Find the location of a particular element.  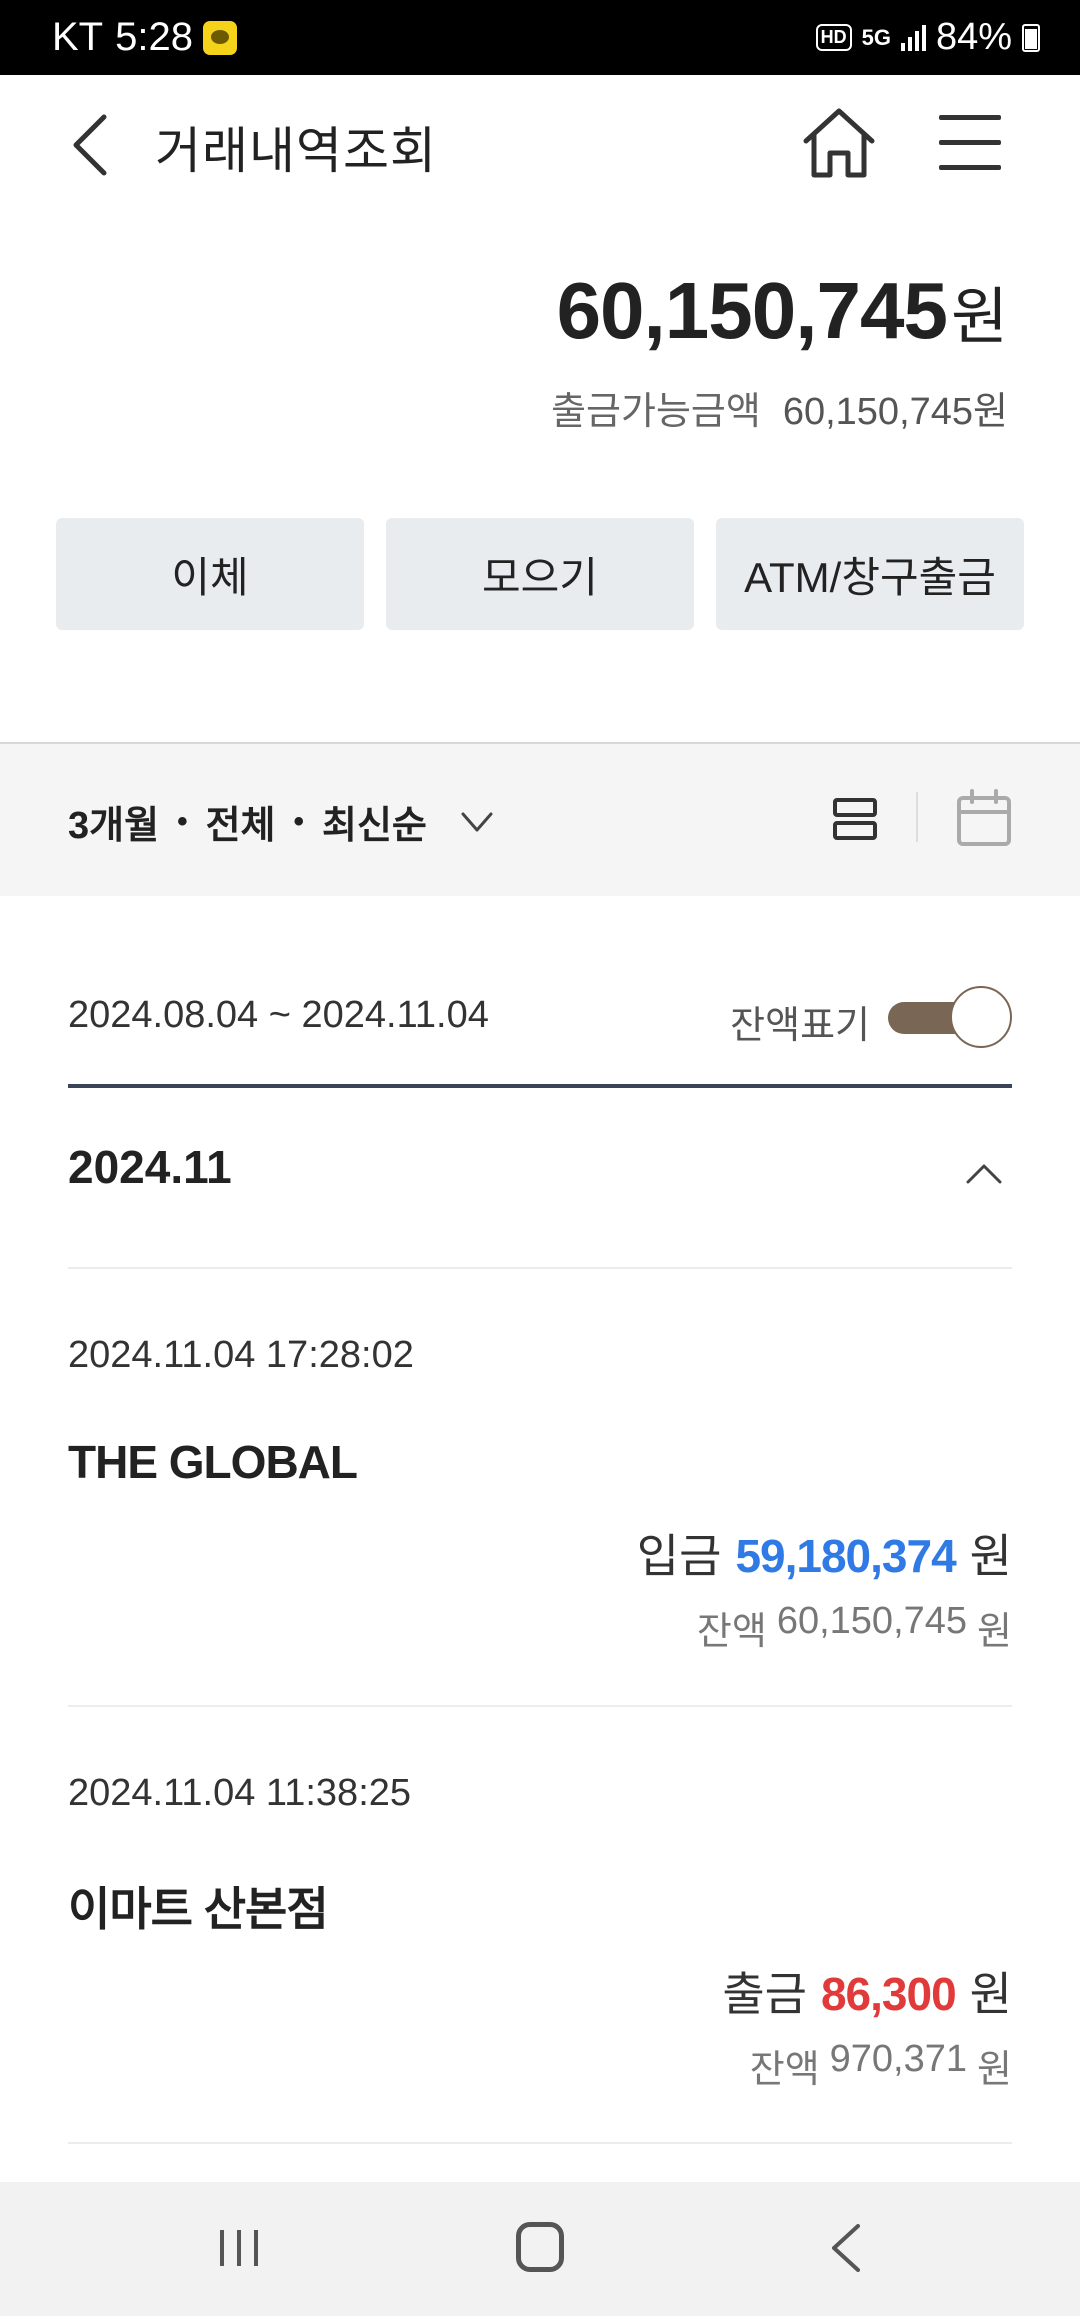

amount-value: 59,180,374 is located at coordinates (845, 1556).